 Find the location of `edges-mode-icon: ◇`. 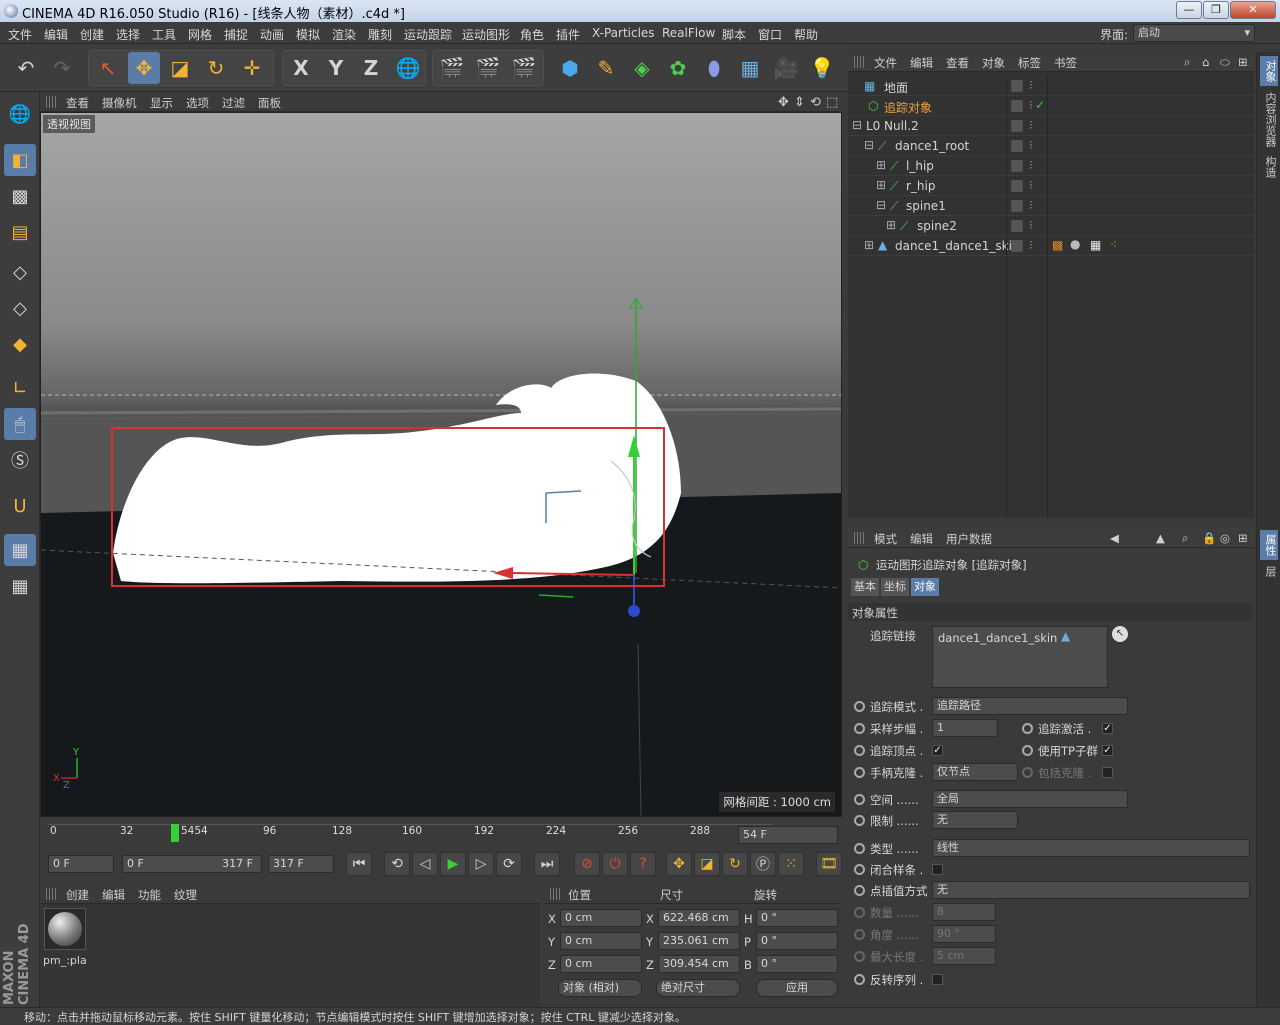

edges-mode-icon: ◇ is located at coordinates (20, 308).